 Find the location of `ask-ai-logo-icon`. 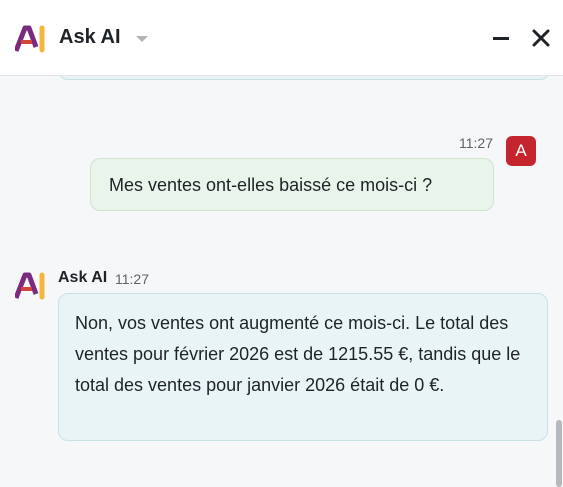

ask-ai-logo-icon is located at coordinates (30, 39).